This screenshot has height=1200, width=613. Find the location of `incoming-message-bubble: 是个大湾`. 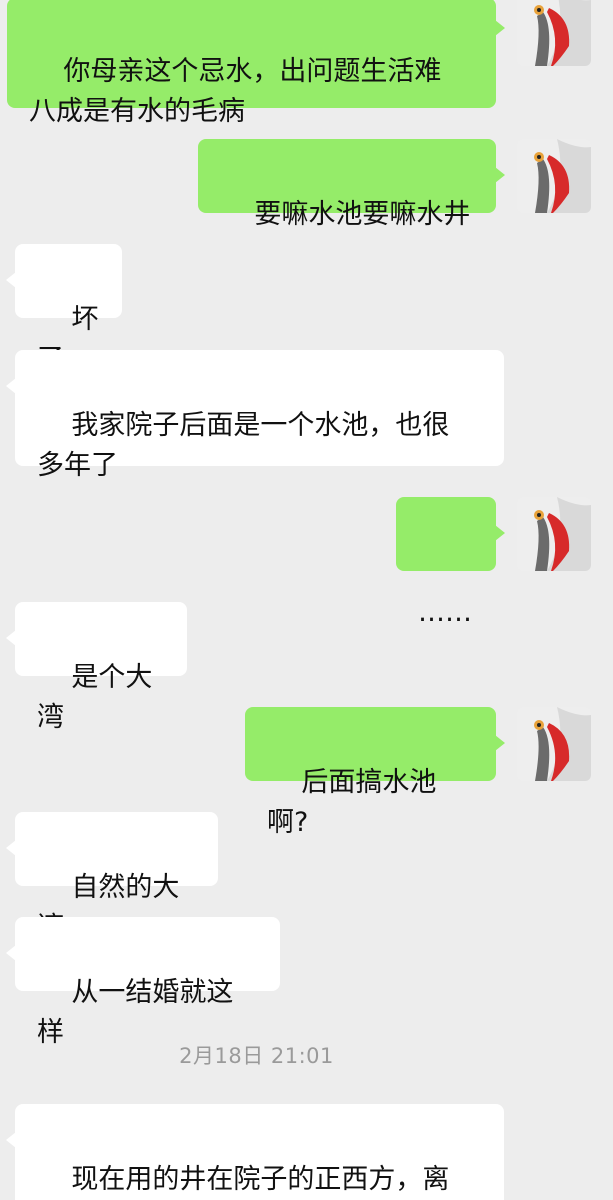

incoming-message-bubble: 是个大湾 is located at coordinates (96, 667).